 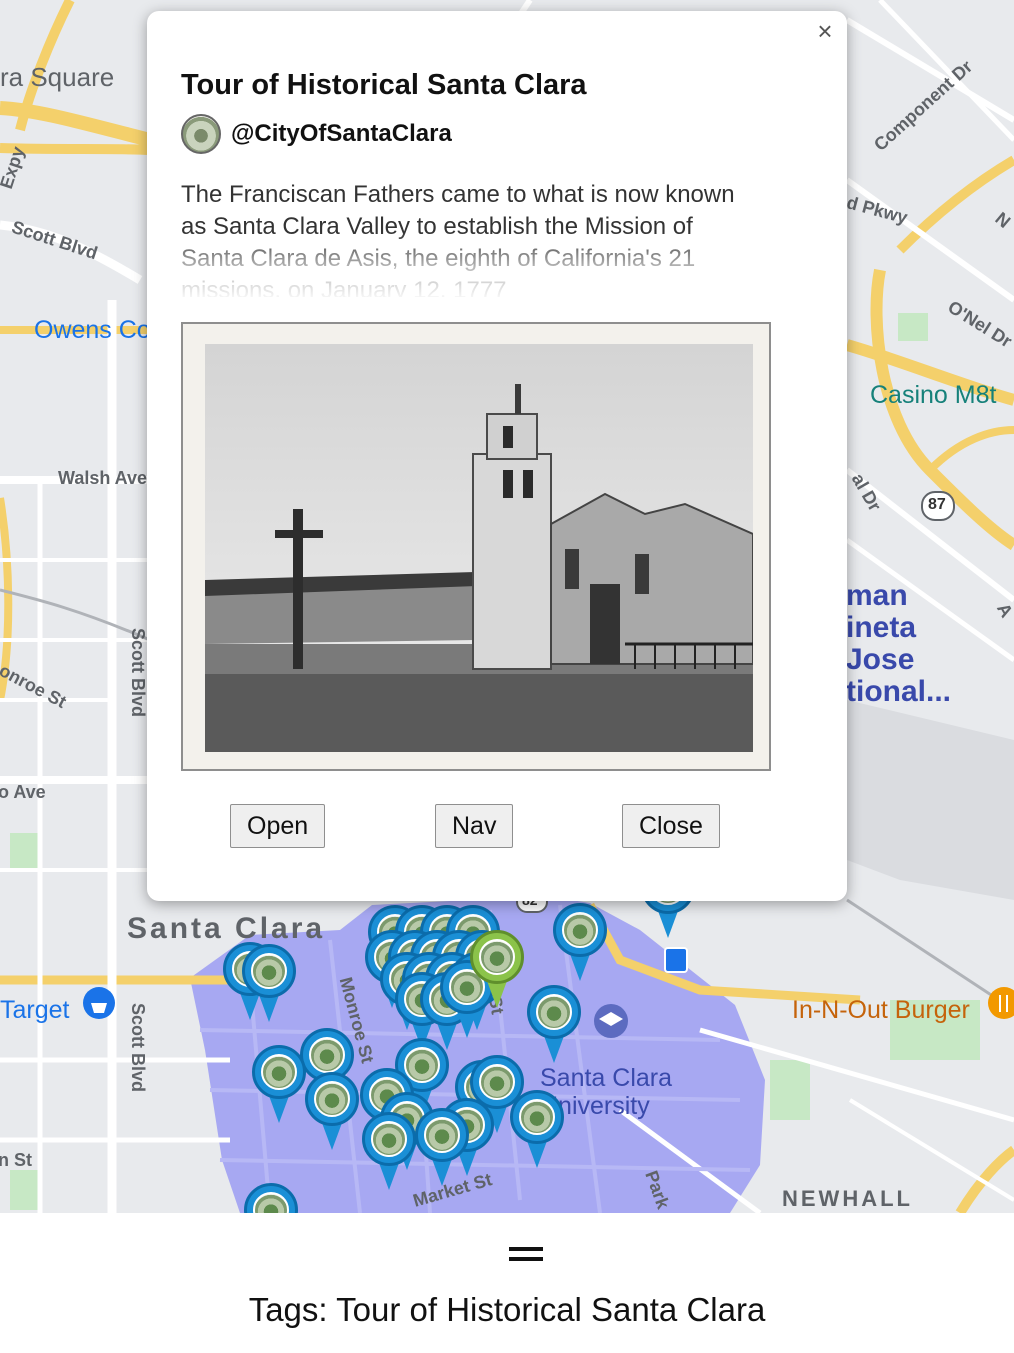 I want to click on map-label-ave-left: o Ave, so click(x=23, y=792).